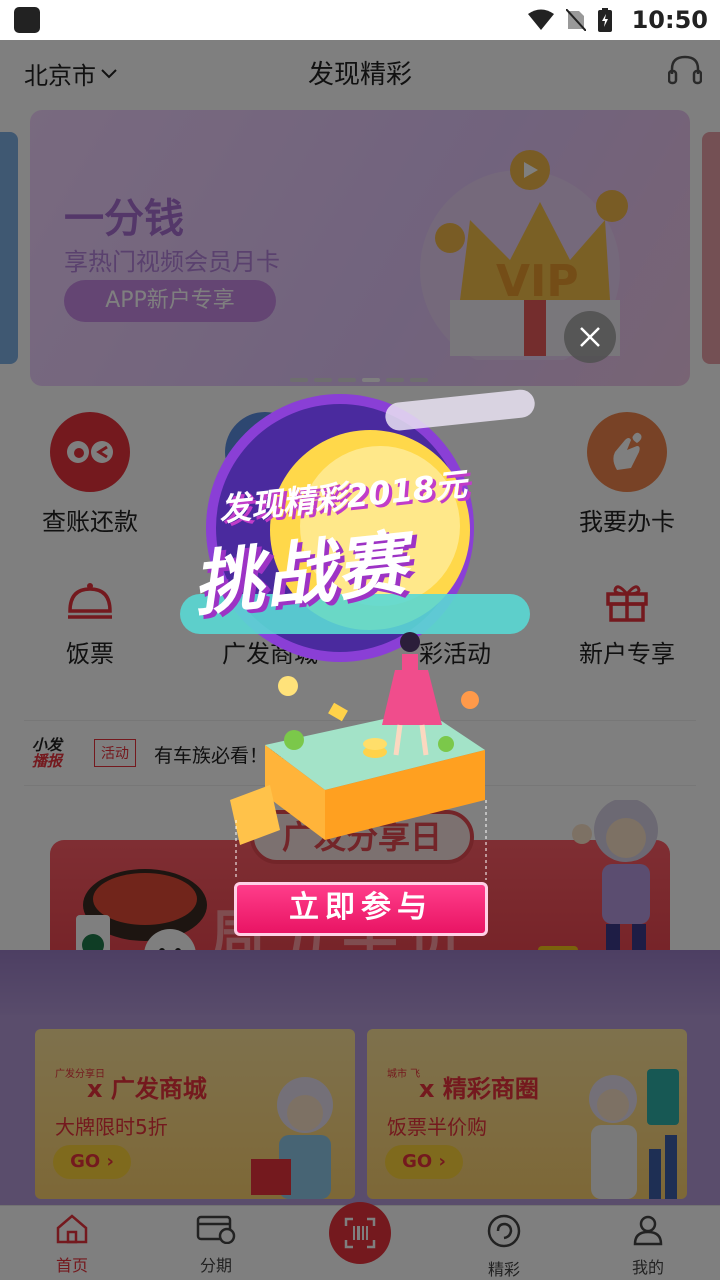 The height and width of the screenshot is (1280, 720). I want to click on no-sim-icon, so click(576, 20).